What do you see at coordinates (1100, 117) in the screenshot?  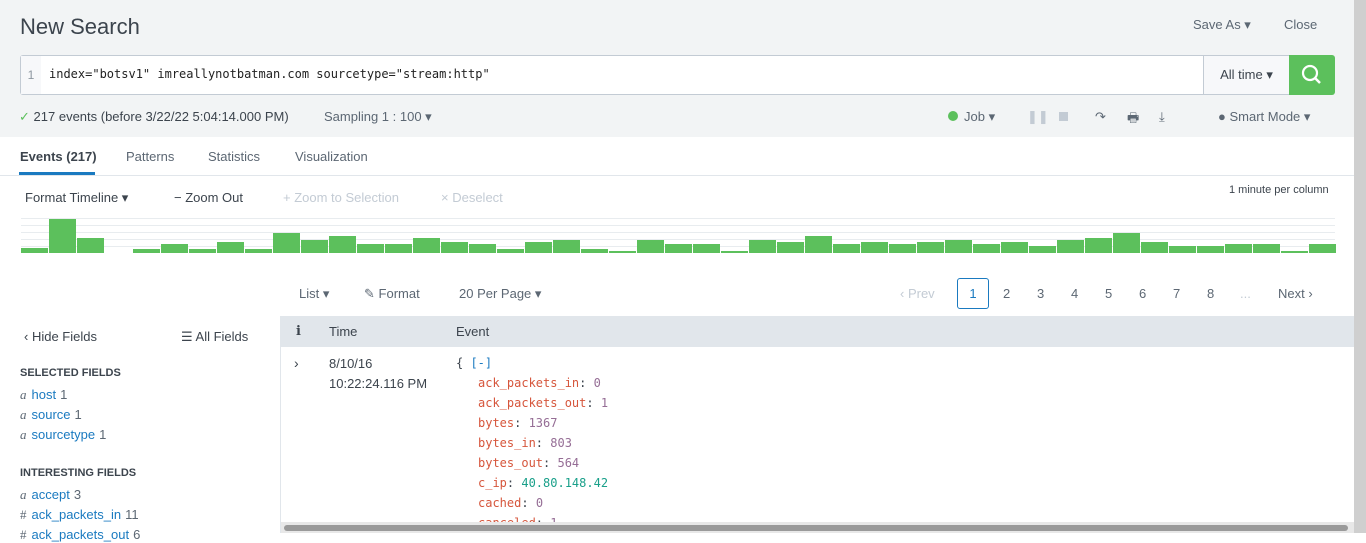 I see `share-icon: ↷` at bounding box center [1100, 117].